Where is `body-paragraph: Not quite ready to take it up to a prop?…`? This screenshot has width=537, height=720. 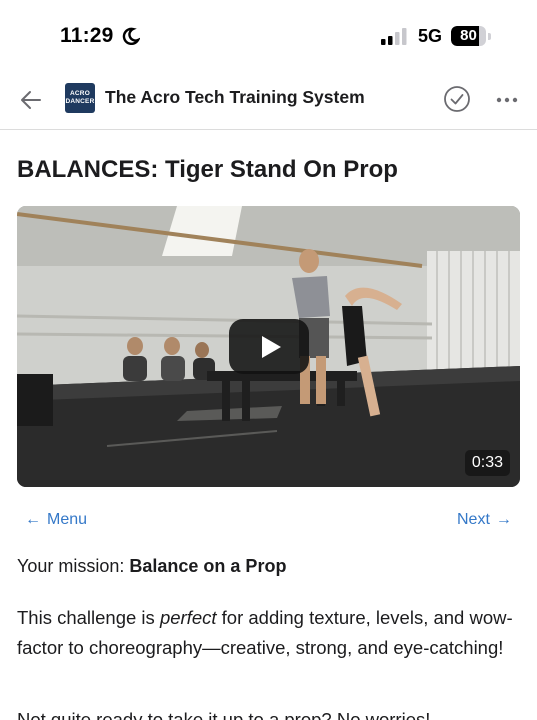 body-paragraph: Not quite ready to take it up to a prop?… is located at coordinates (224, 714).